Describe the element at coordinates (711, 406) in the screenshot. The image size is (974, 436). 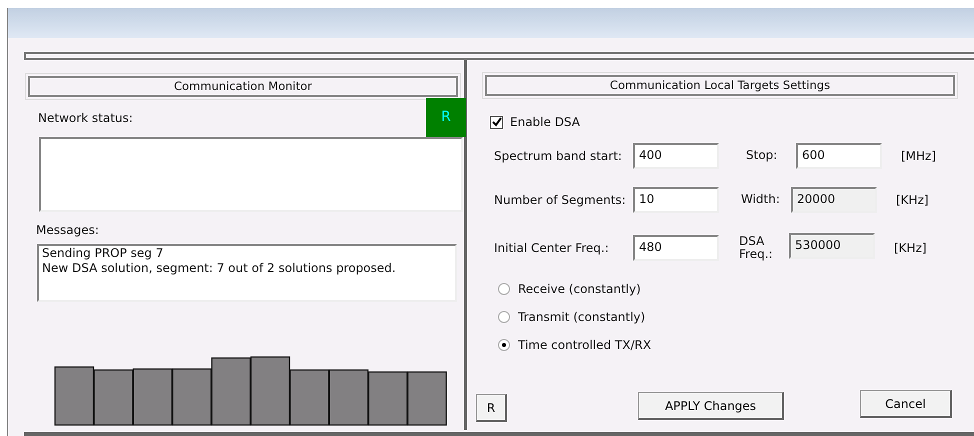
I see `apply-button: APPLY Changes` at that location.